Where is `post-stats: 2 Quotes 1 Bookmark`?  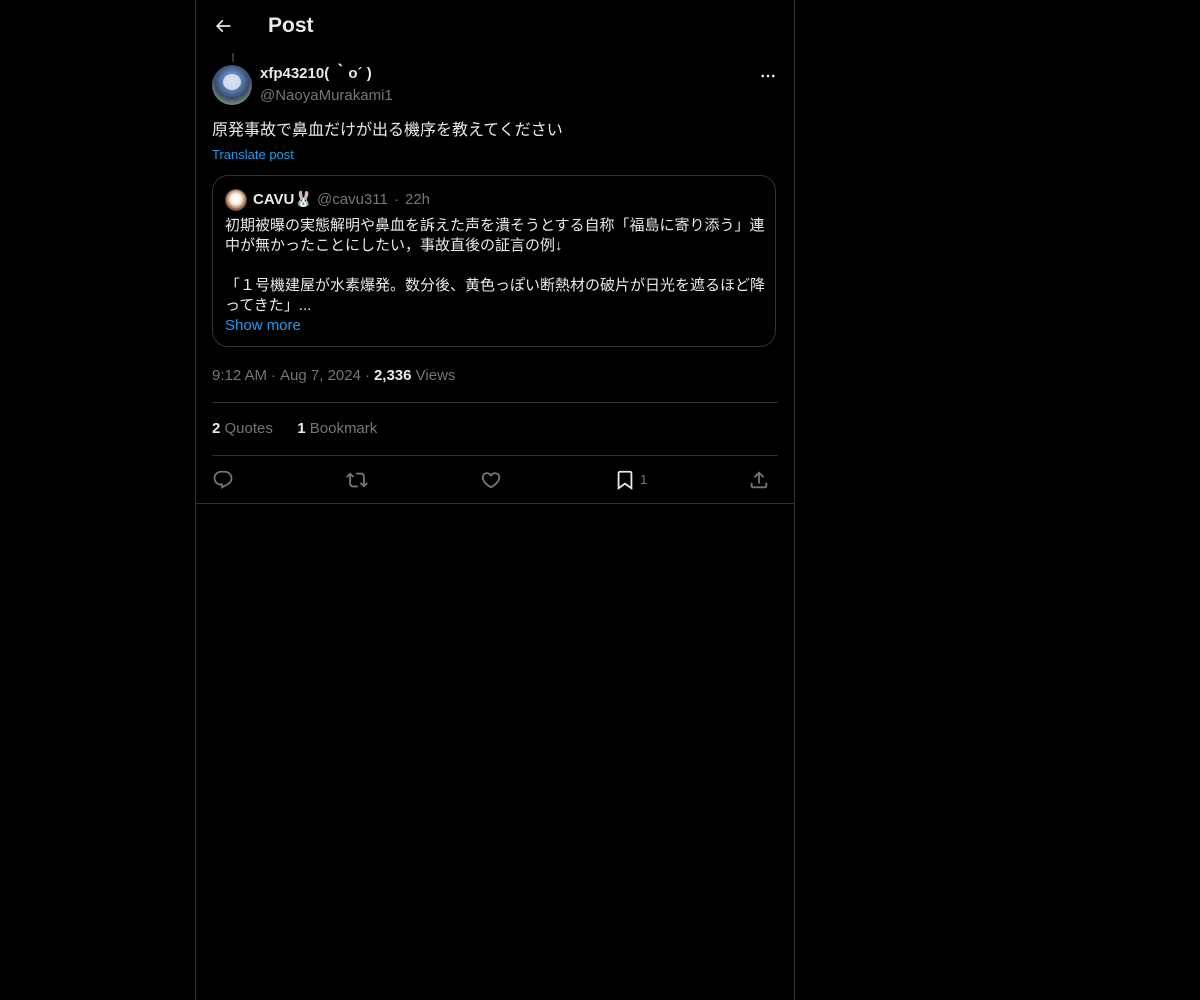
post-stats: 2 Quotes 1 Bookmark is located at coordinates (294, 429).